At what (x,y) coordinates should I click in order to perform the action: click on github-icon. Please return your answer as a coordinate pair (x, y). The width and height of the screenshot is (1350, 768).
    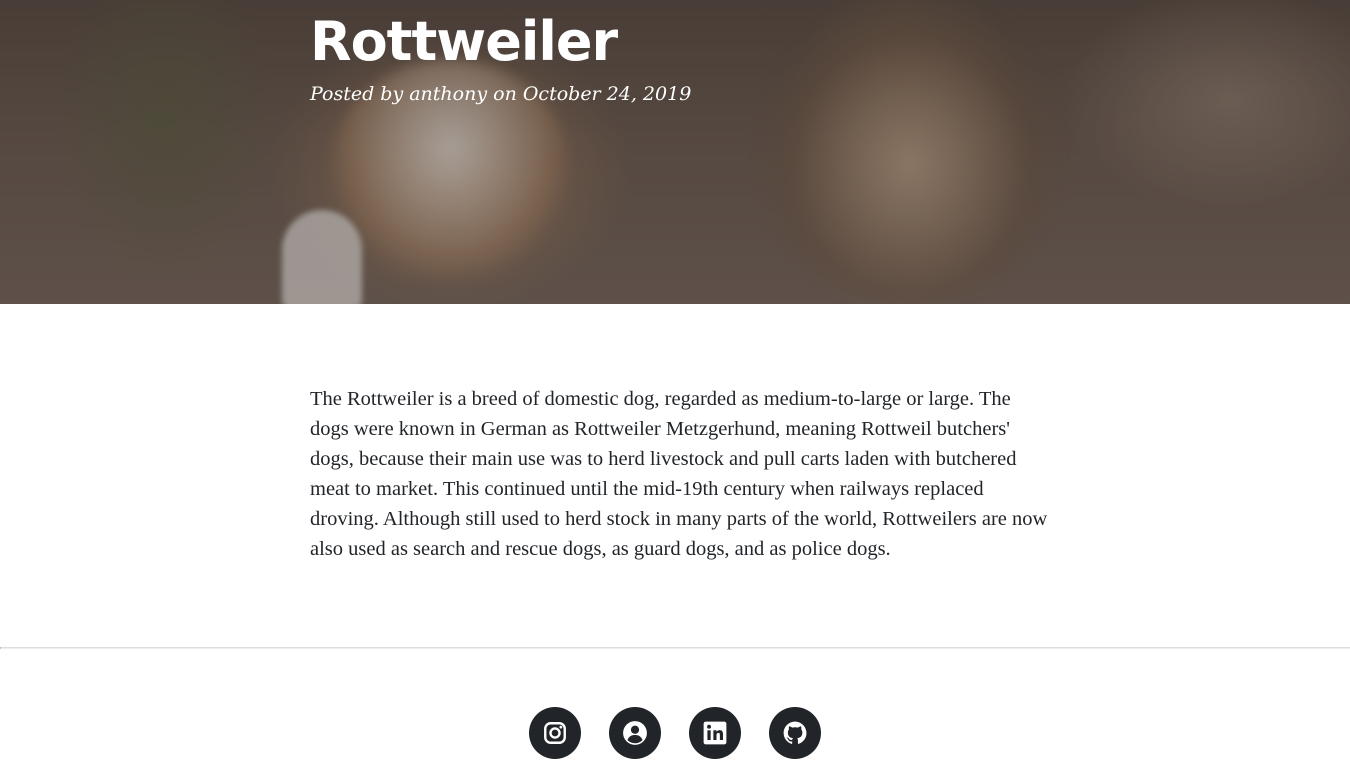
    Looking at the image, I should click on (795, 733).